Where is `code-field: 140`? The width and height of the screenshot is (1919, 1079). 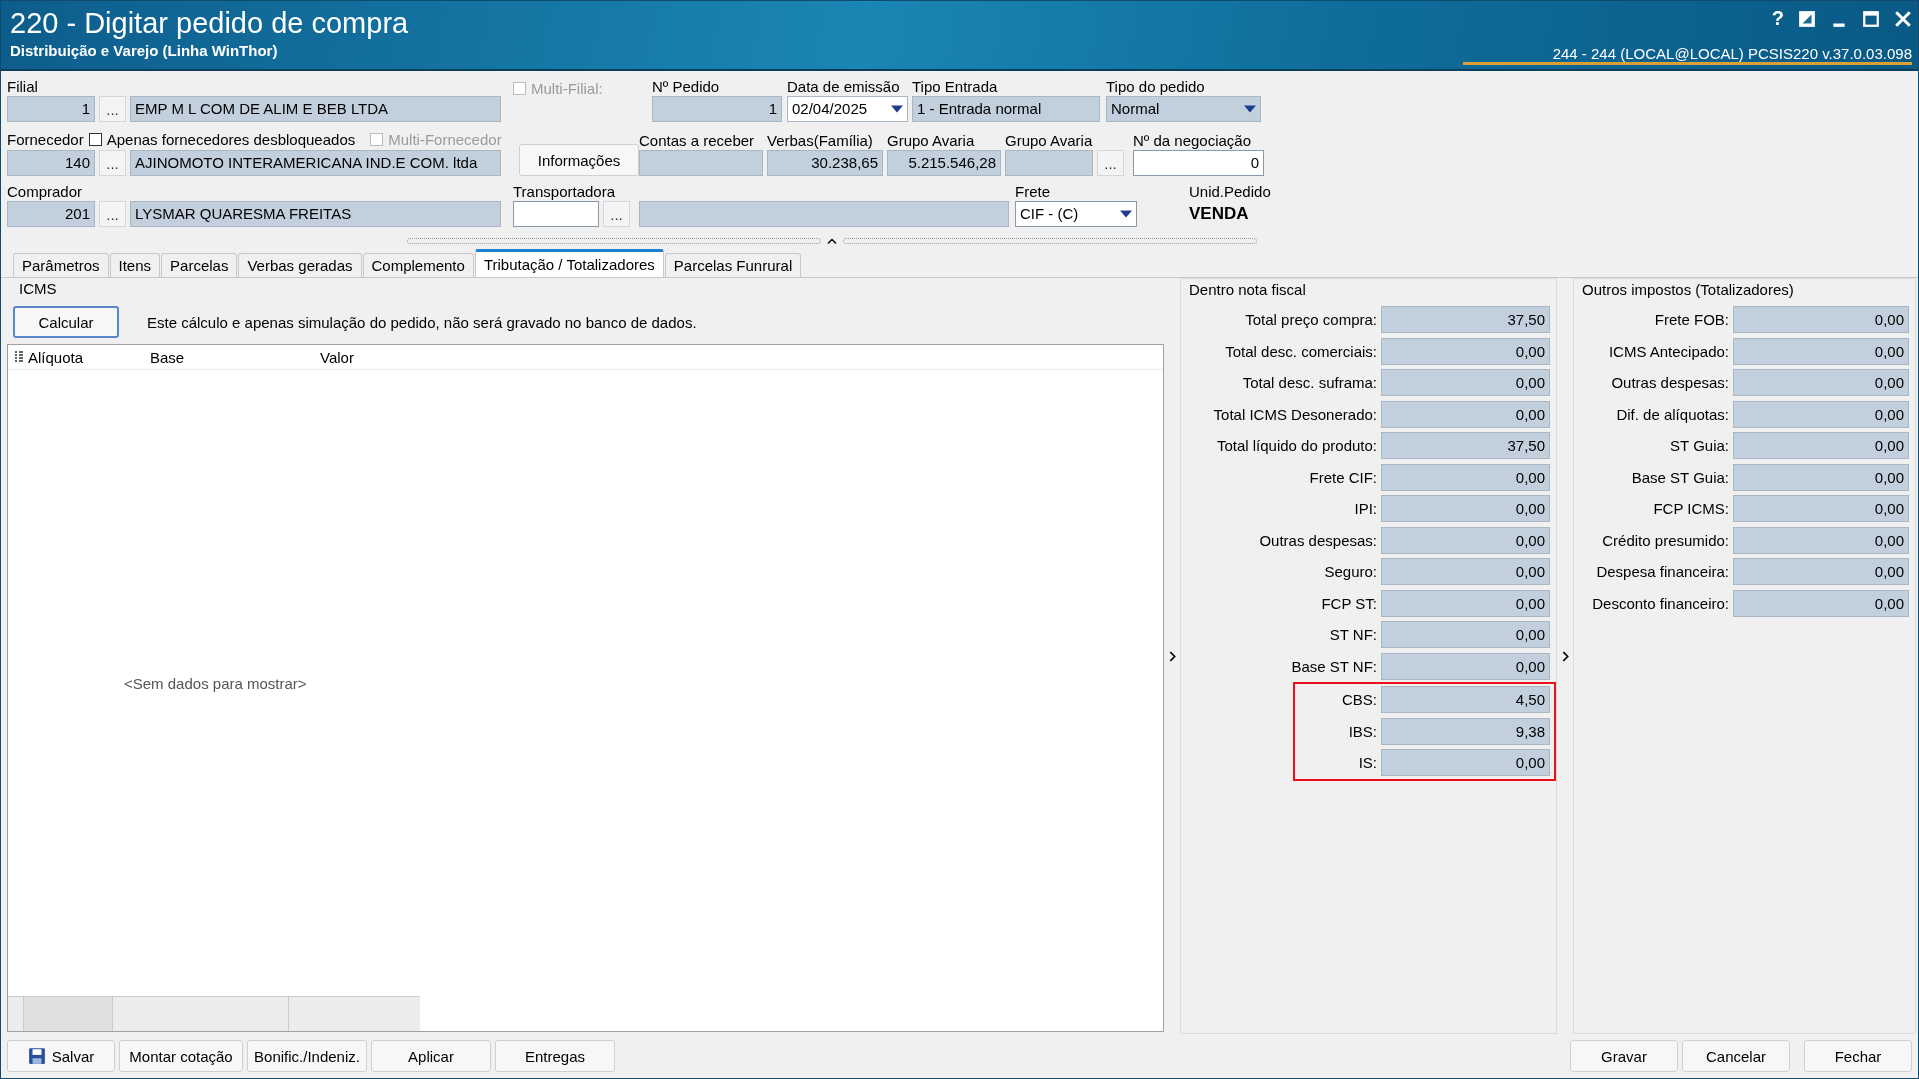 code-field: 140 is located at coordinates (51, 163).